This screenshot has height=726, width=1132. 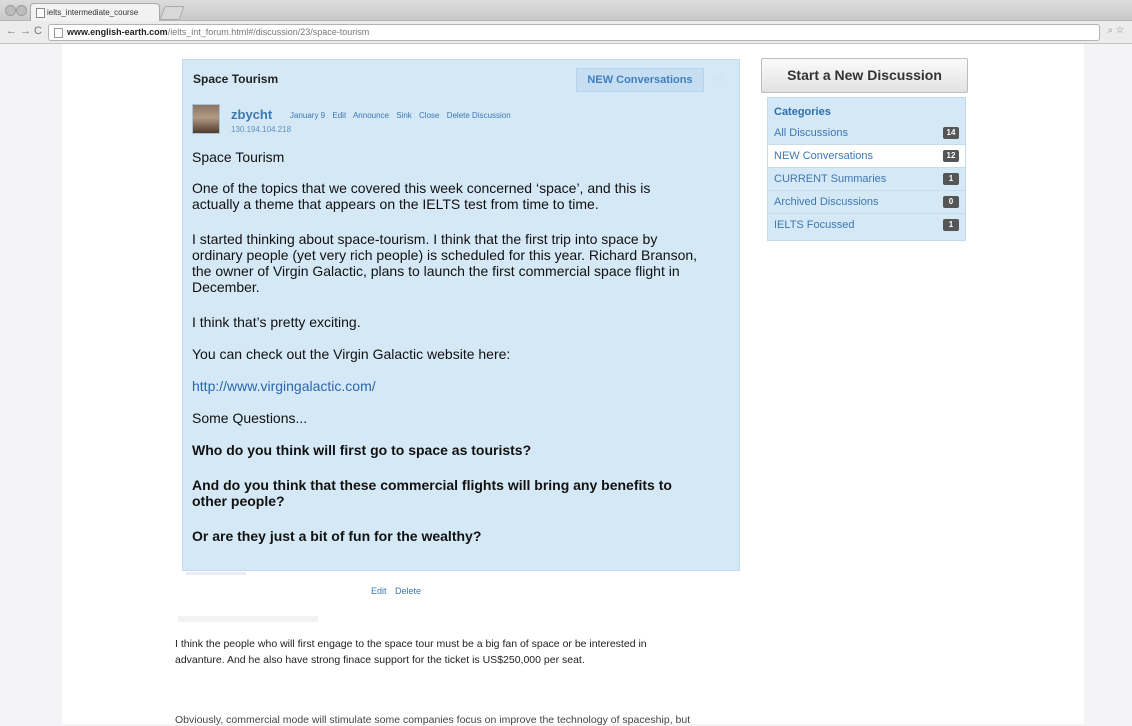 I want to click on category-count: 14, so click(x=951, y=133).